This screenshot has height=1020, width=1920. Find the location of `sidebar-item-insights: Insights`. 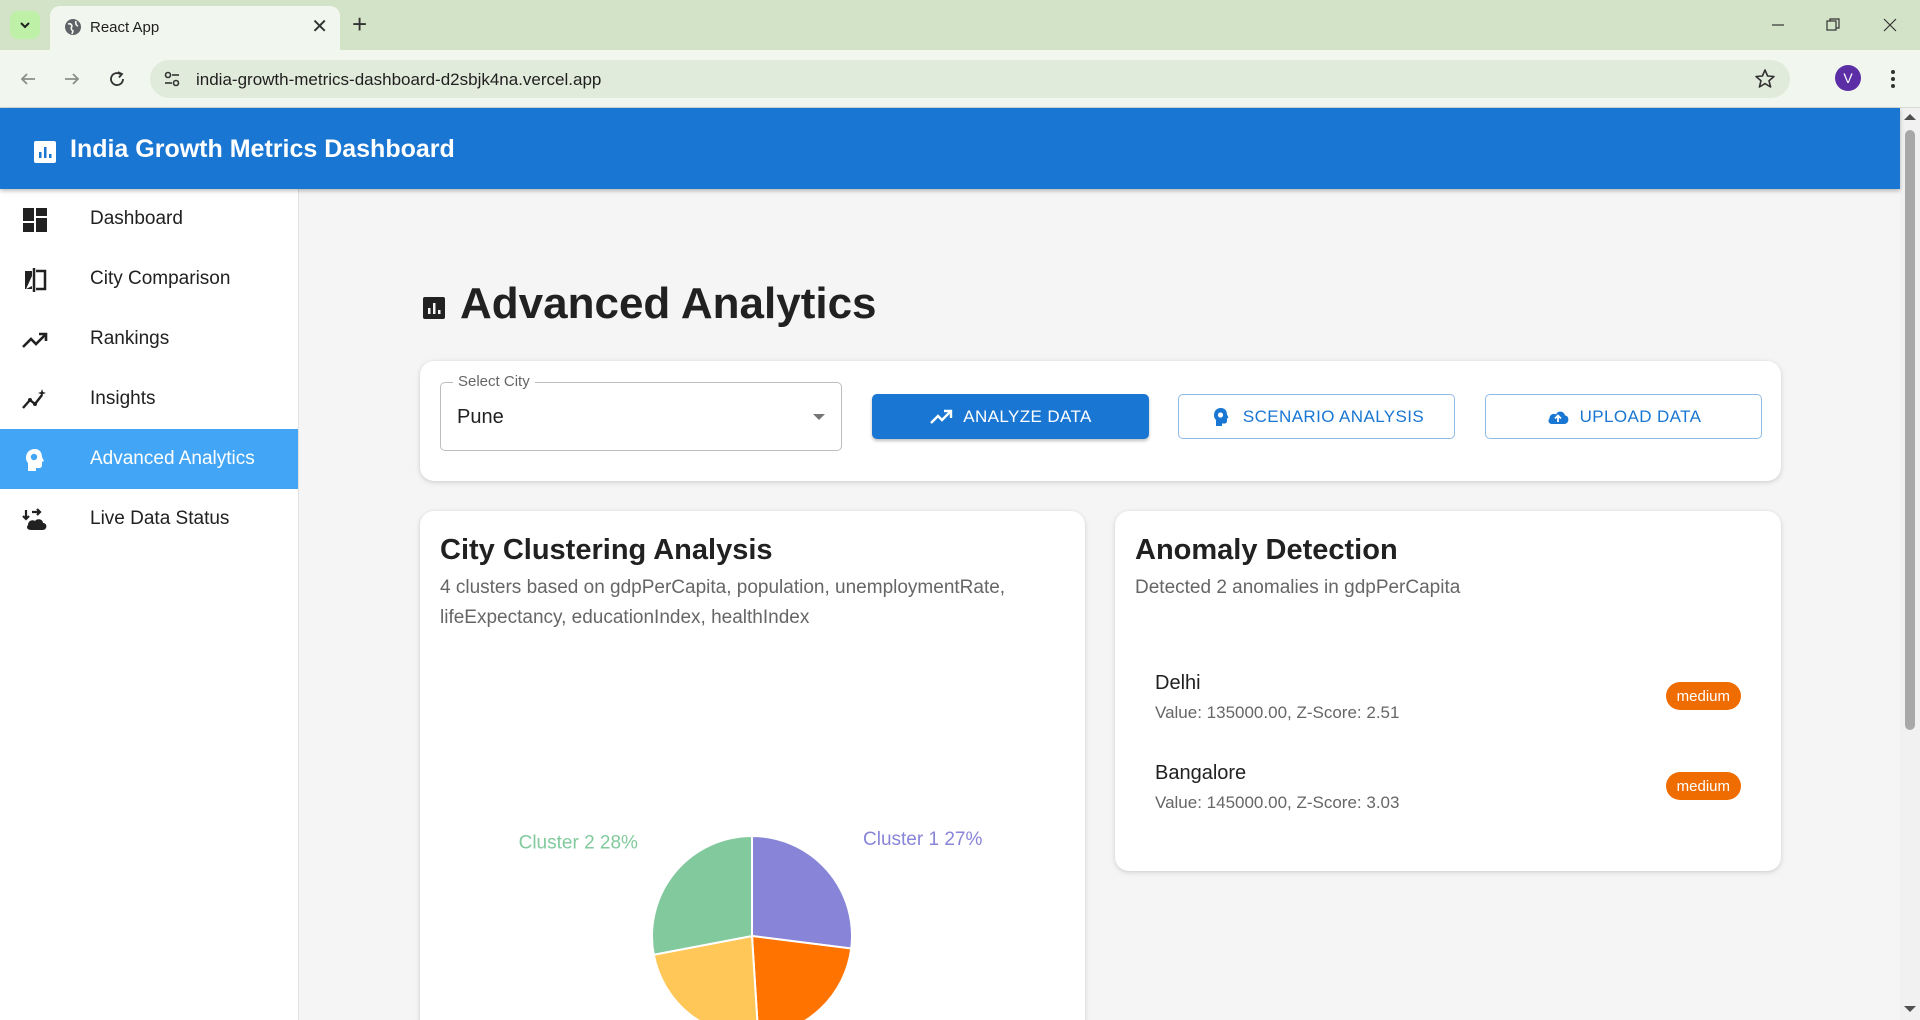

sidebar-item-insights: Insights is located at coordinates (149, 399).